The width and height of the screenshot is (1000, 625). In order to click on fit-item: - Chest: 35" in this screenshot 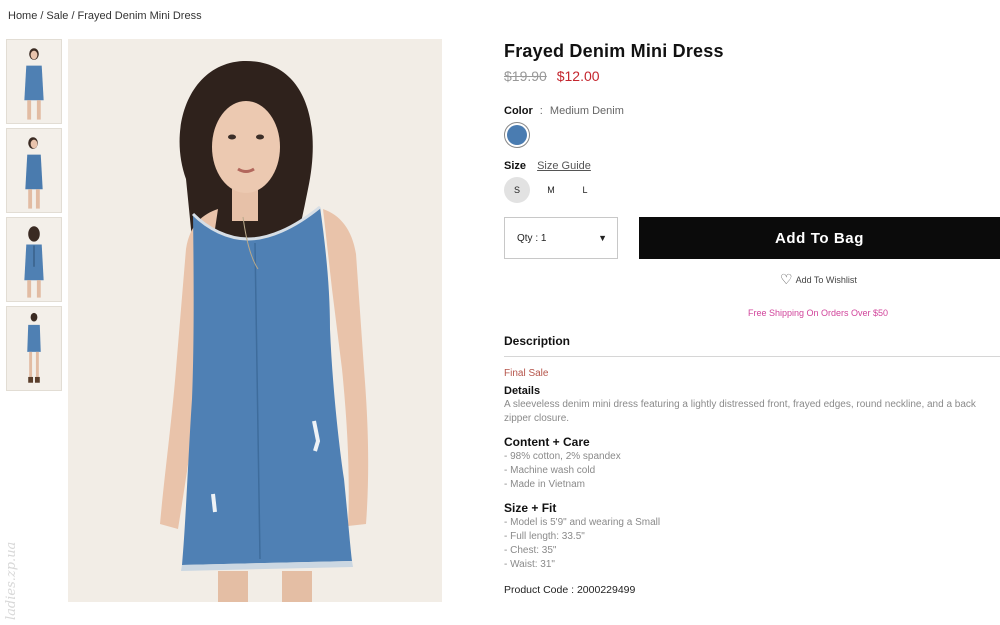, I will do `click(530, 550)`.